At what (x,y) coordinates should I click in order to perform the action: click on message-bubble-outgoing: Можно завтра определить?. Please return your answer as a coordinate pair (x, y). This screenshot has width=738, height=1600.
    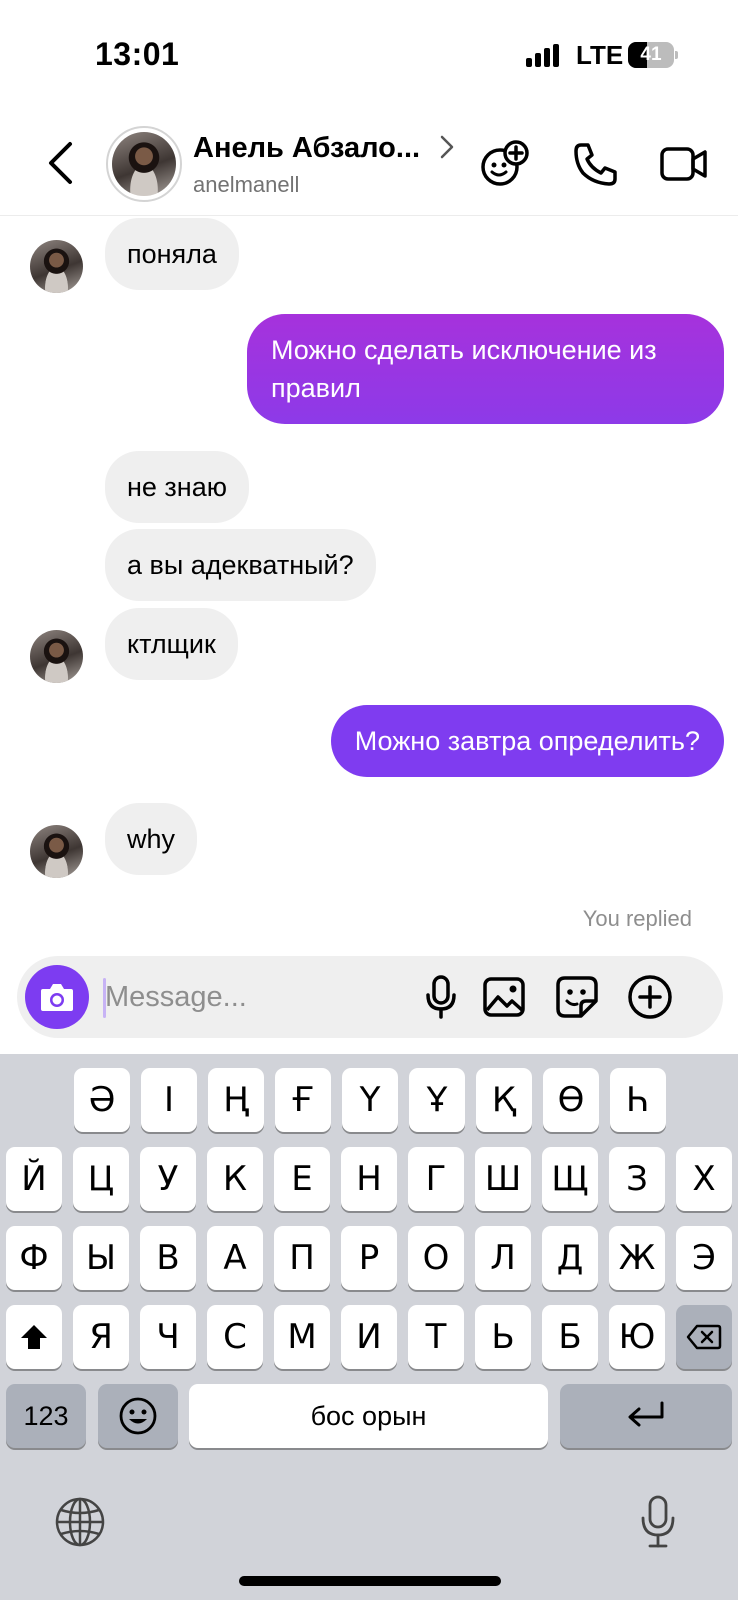
    Looking at the image, I should click on (527, 741).